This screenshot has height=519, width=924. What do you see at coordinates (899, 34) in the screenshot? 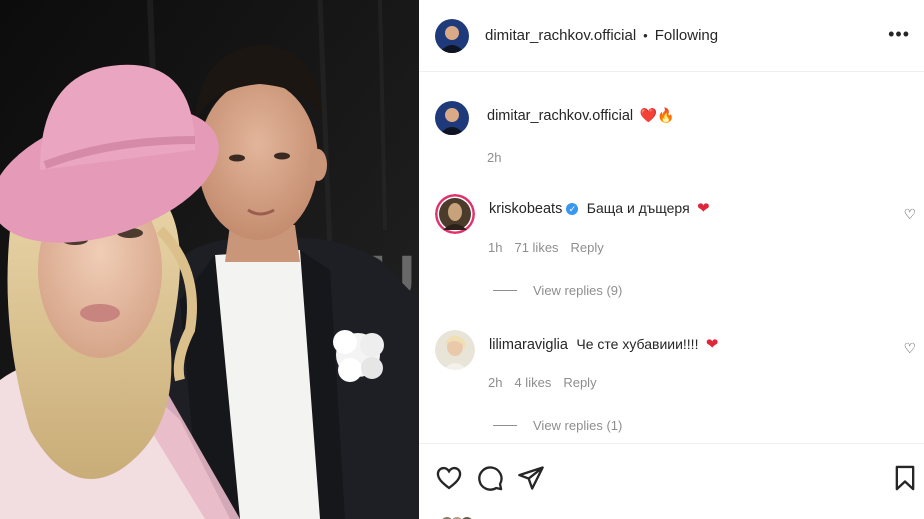
I see `more-options-icon: •••` at bounding box center [899, 34].